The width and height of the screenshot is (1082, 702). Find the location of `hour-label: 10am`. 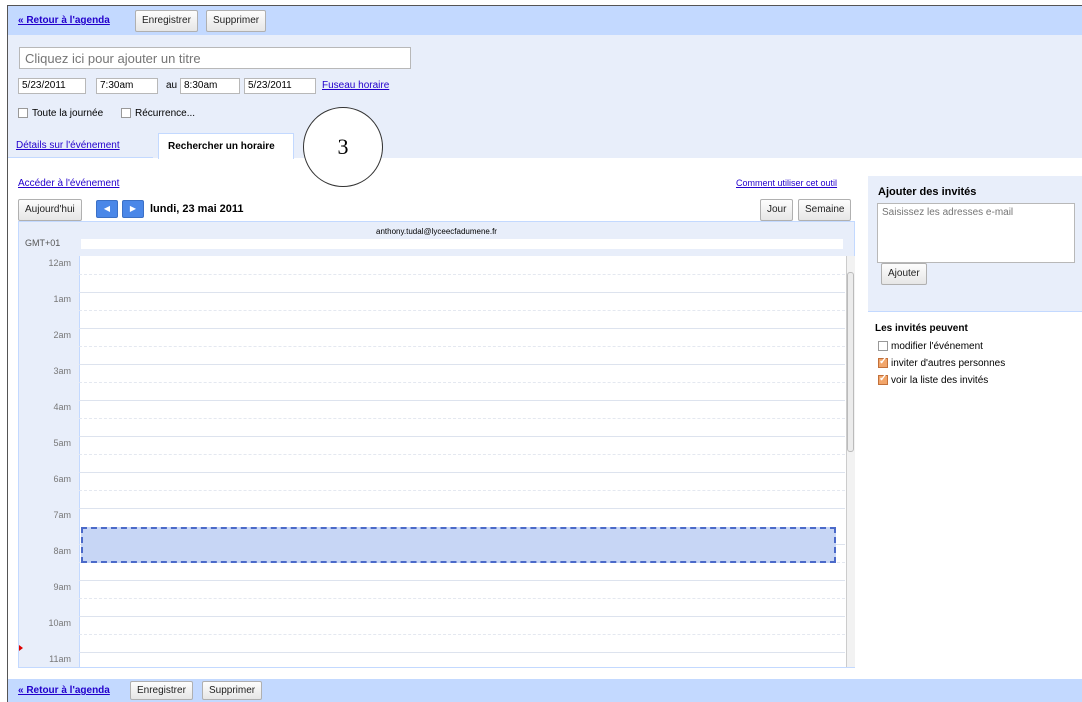

hour-label: 10am is located at coordinates (59, 623).